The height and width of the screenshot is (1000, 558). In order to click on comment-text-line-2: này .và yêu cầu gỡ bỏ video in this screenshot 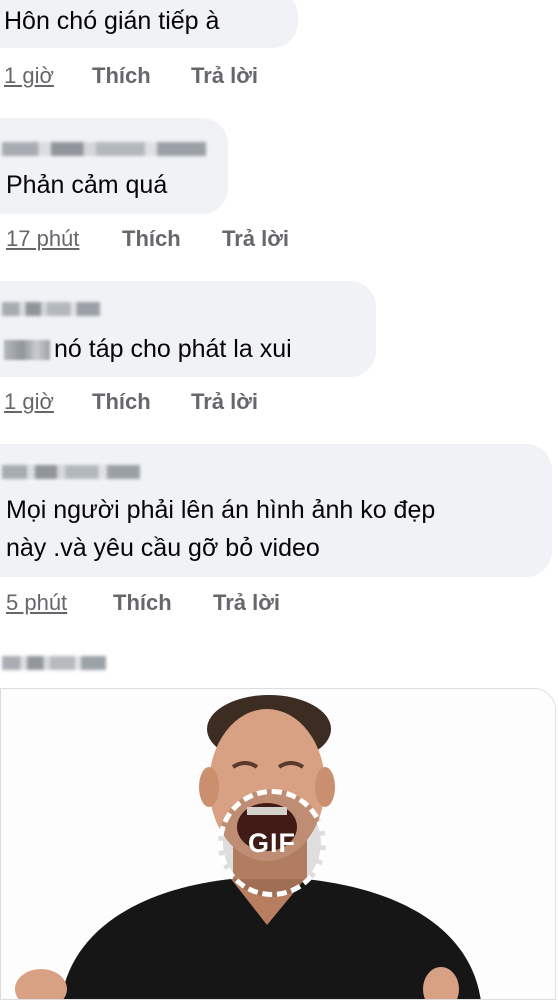, I will do `click(163, 548)`.